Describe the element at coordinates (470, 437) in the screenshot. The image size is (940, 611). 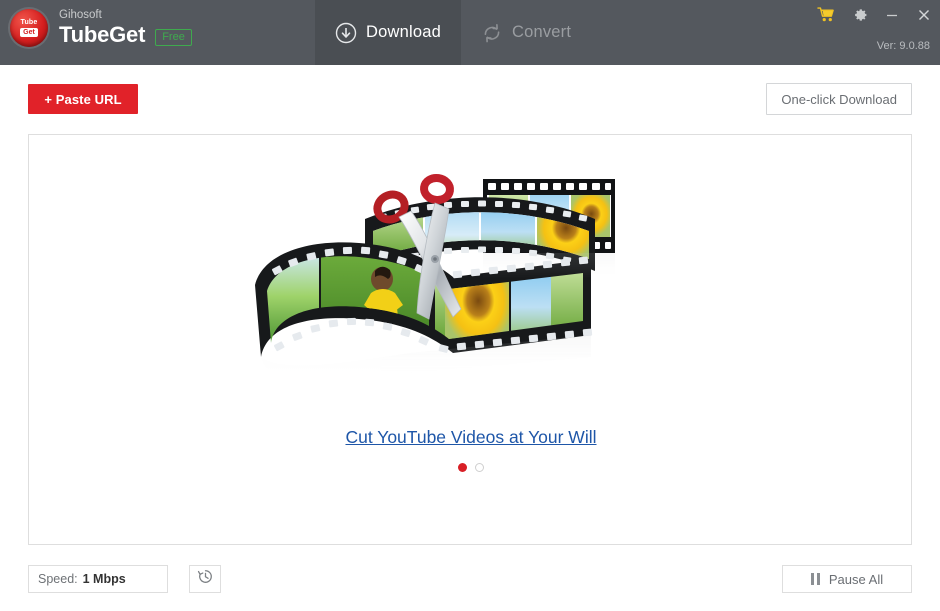
I see `promo-link: Cut YouTube Videos at Your Will` at that location.